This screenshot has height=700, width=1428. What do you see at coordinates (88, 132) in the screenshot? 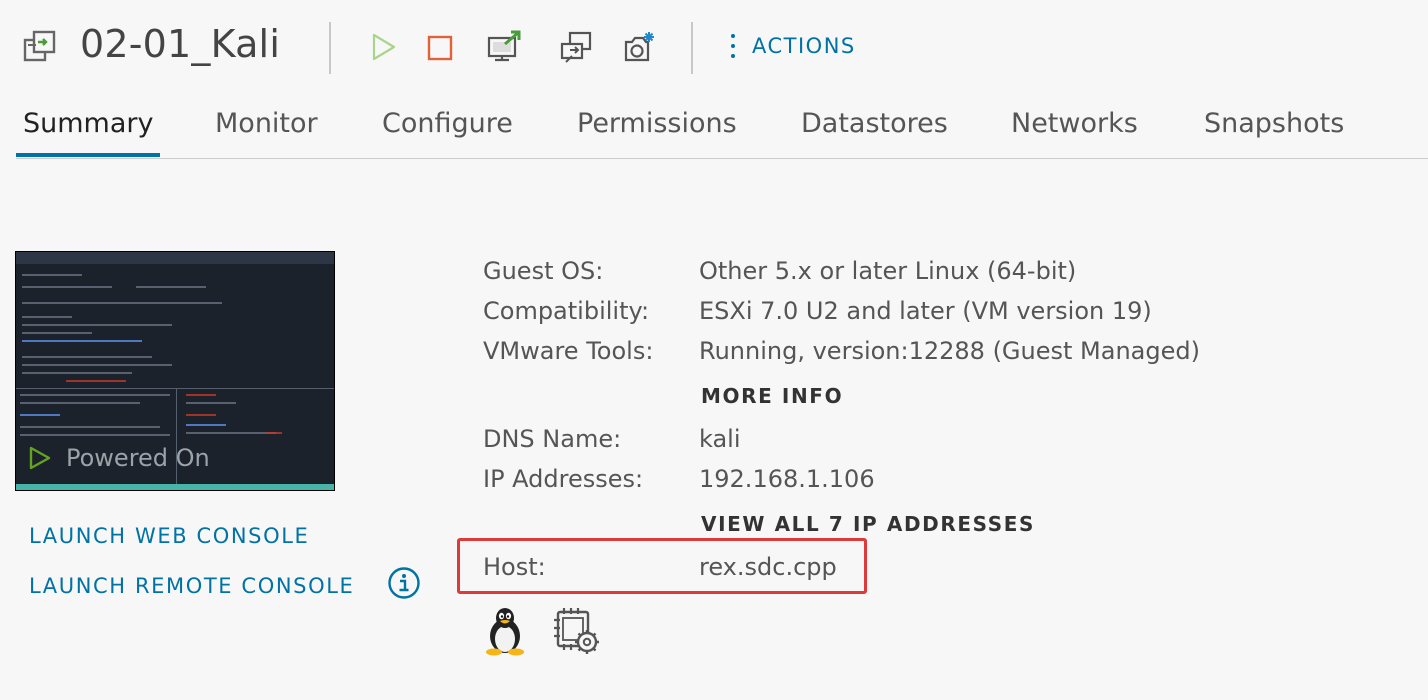
I see `tab-summary: Summary` at bounding box center [88, 132].